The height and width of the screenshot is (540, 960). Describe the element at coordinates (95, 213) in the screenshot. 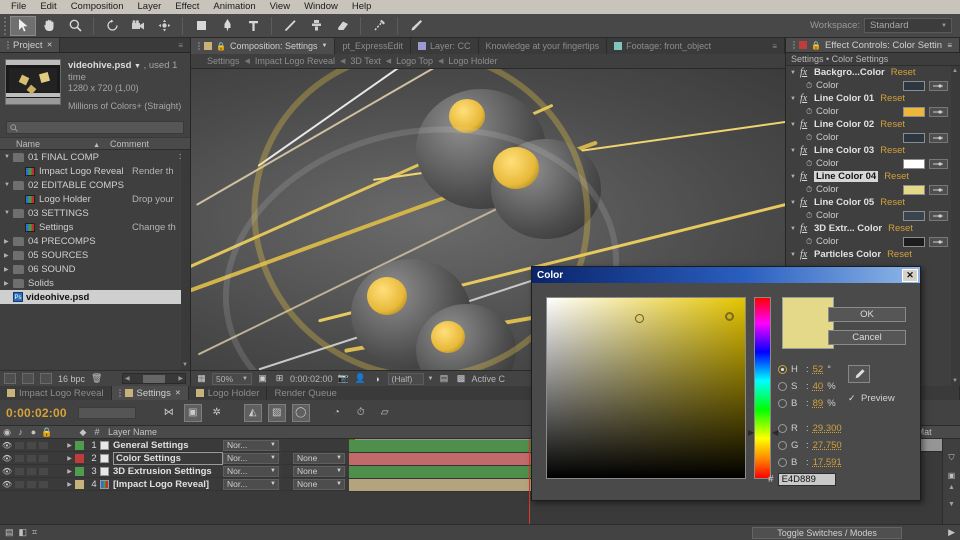

I see `list-item: ▼ 03 SETTINGS` at that location.